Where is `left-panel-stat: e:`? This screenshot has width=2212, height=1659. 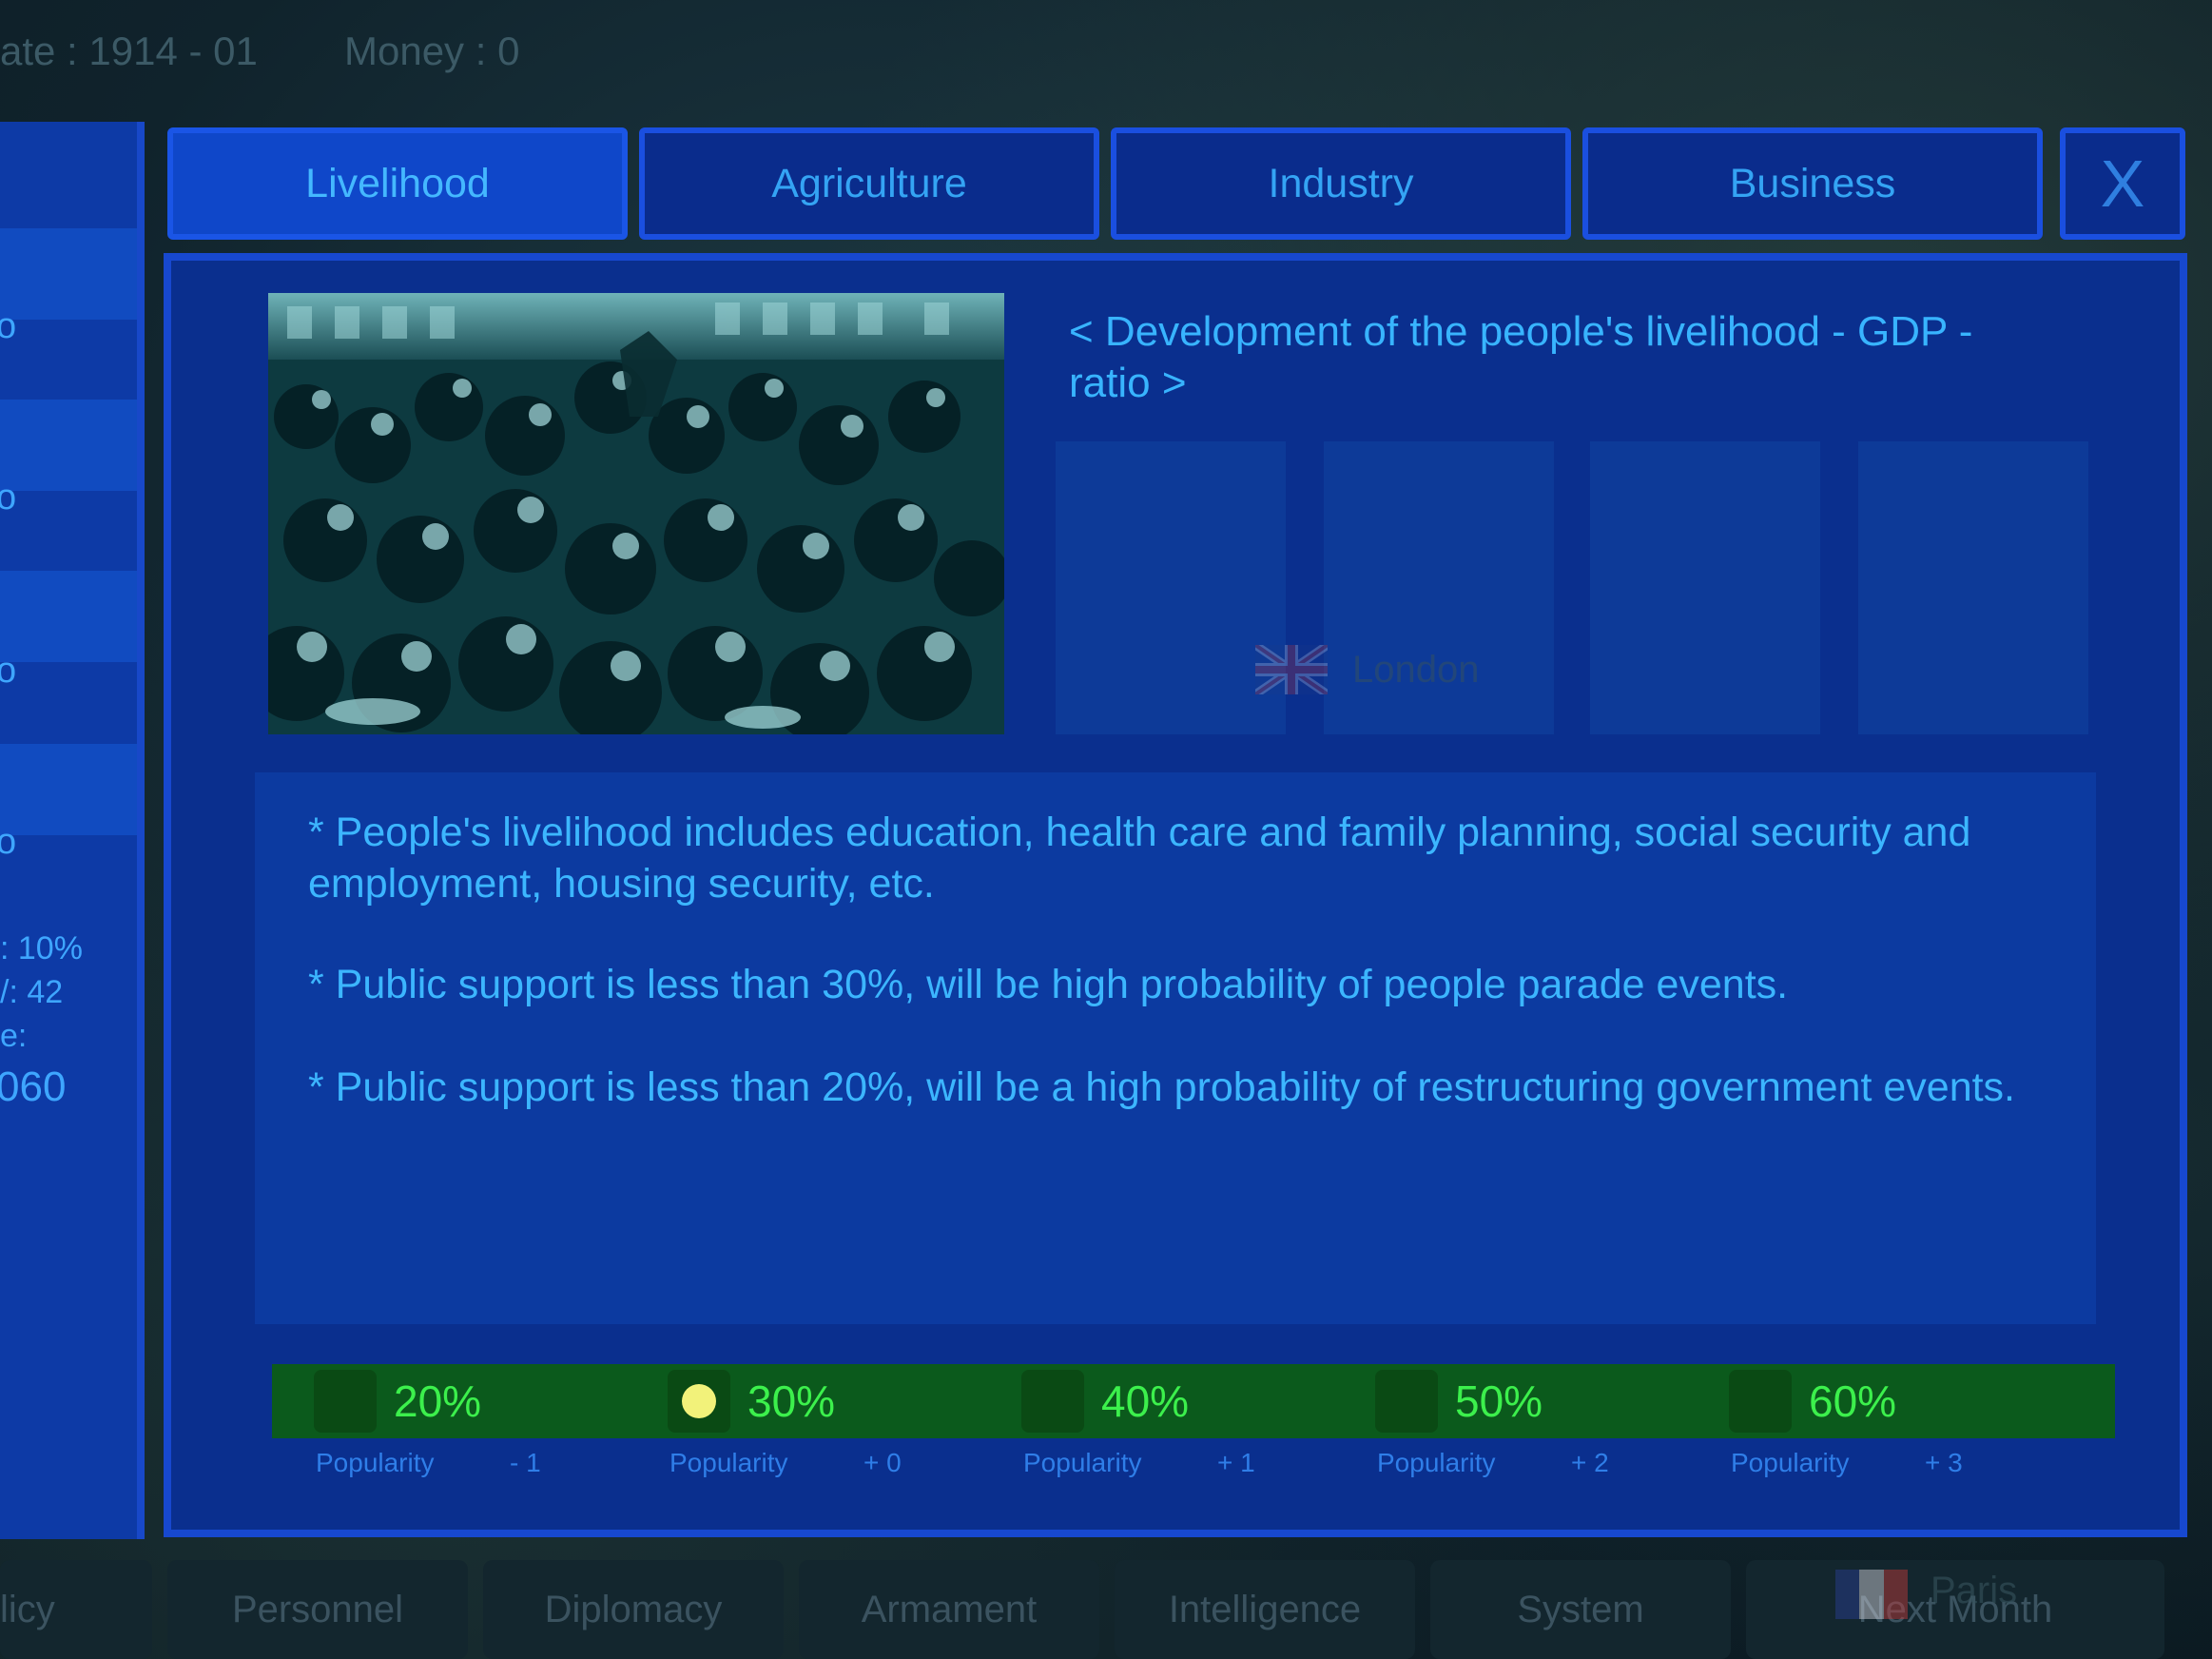 left-panel-stat: e: is located at coordinates (14, 1036).